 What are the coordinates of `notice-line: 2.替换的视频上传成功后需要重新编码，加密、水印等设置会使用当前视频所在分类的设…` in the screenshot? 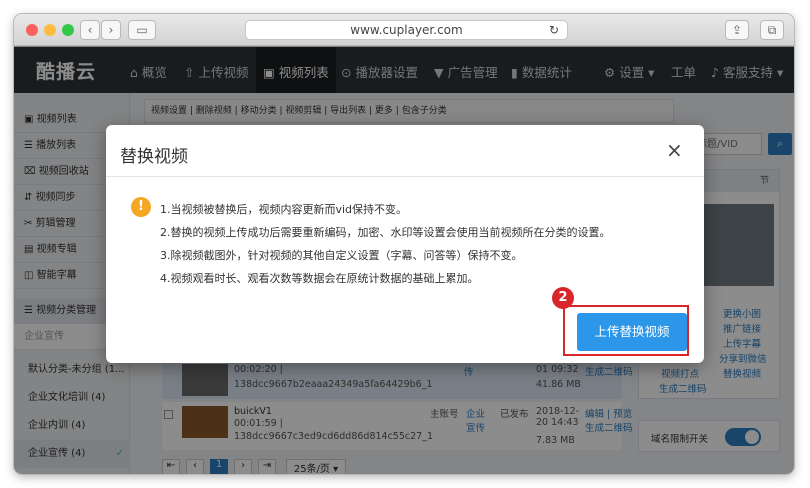 It's located at (385, 232).